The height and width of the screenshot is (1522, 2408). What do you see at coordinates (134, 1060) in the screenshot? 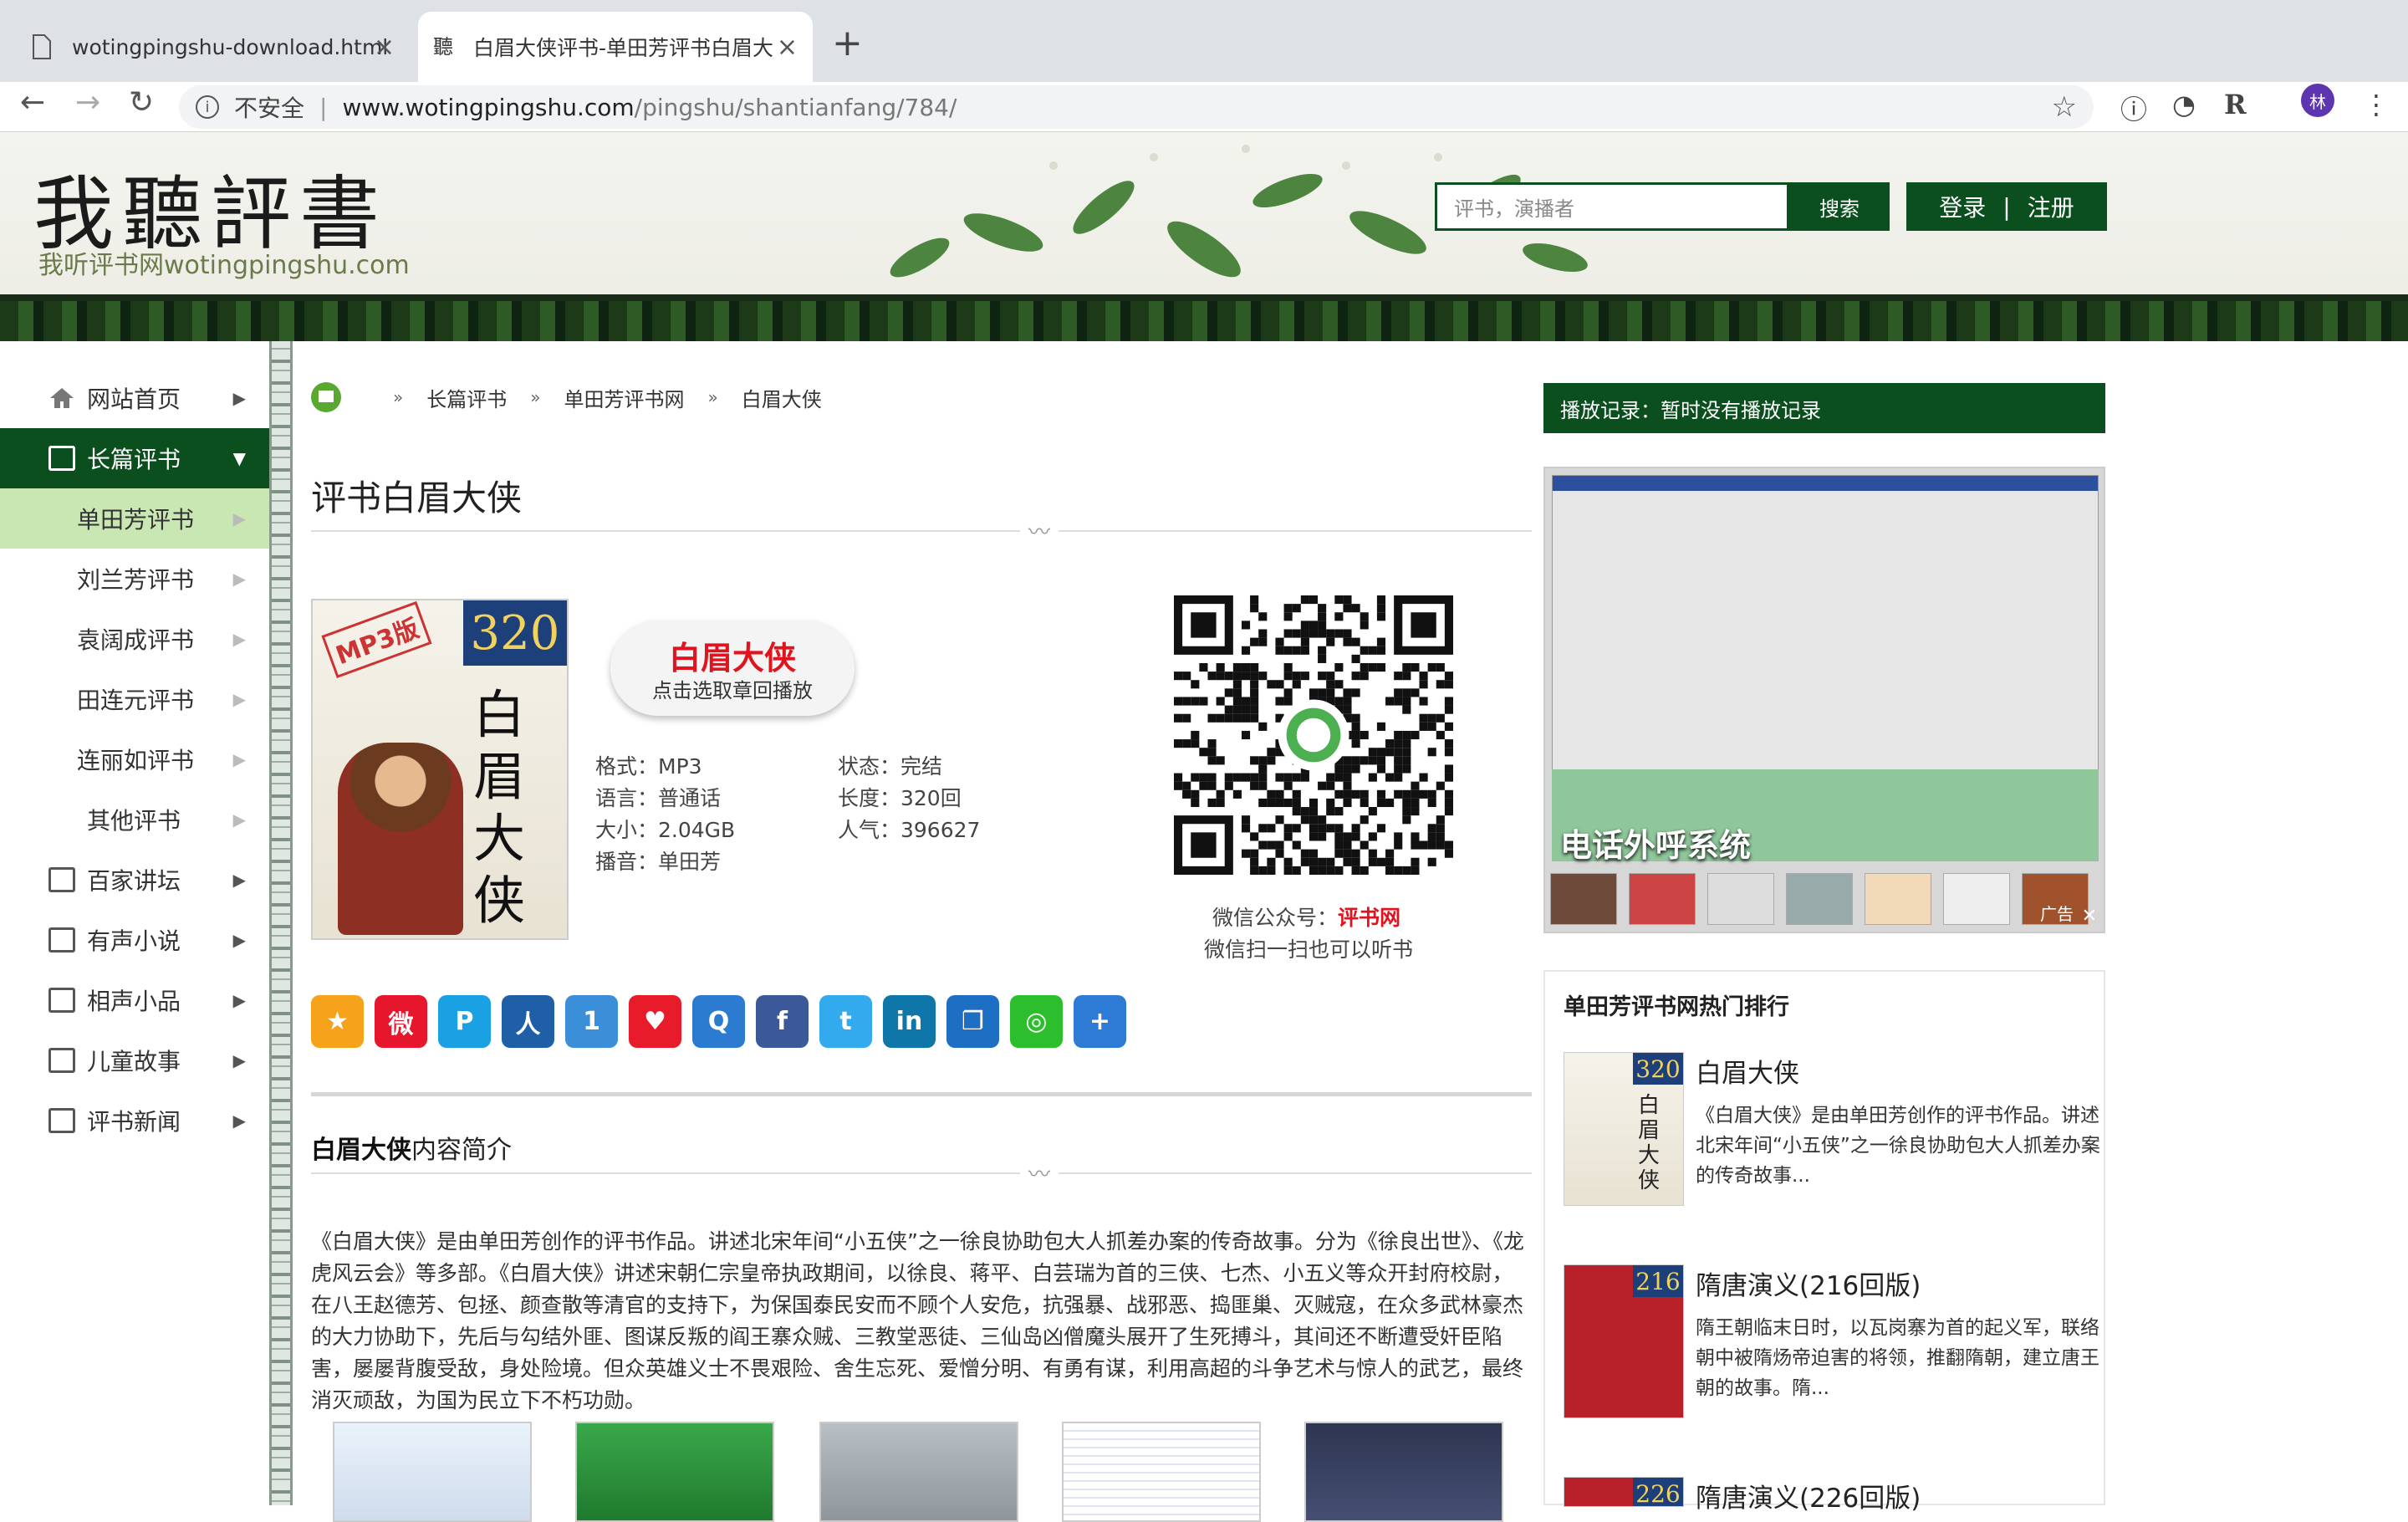
I see `sidebar-item-children: 儿童故事 ▶` at bounding box center [134, 1060].